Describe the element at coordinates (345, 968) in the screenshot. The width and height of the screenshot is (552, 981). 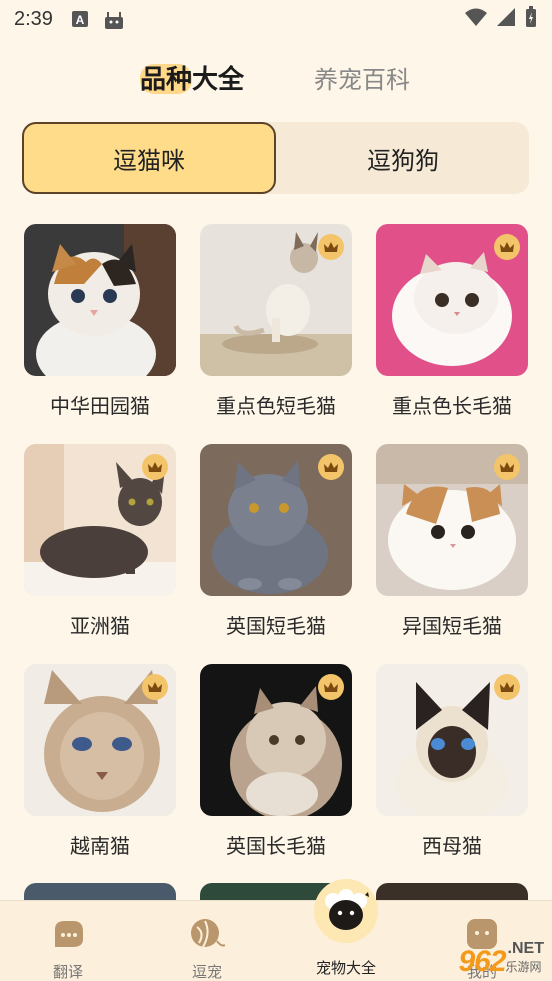
I see `nav-encyclopedia-label: 宠物大全` at that location.